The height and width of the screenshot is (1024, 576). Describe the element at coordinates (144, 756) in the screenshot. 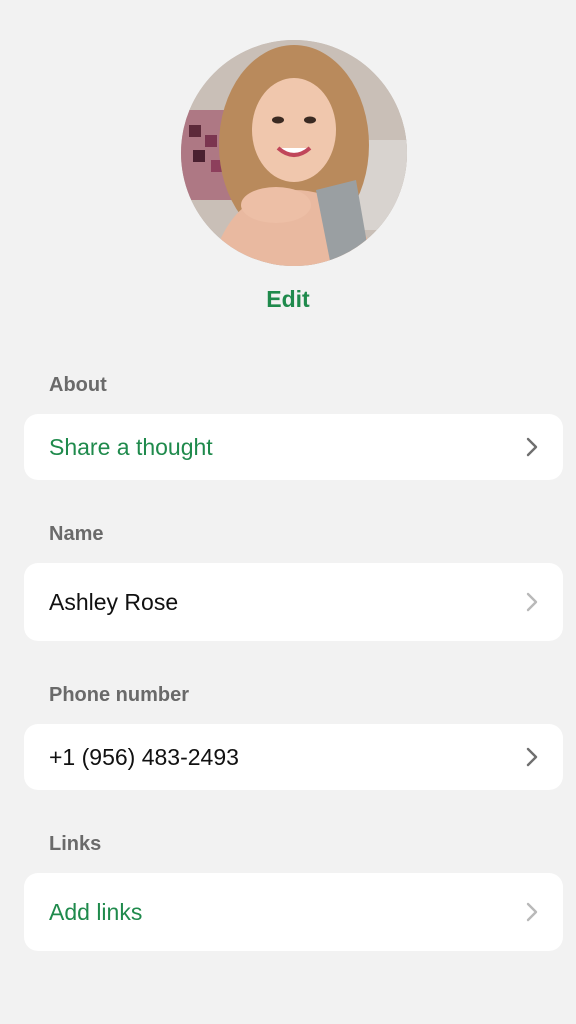

I see `phone-value: +1 (956) 483-2493` at that location.